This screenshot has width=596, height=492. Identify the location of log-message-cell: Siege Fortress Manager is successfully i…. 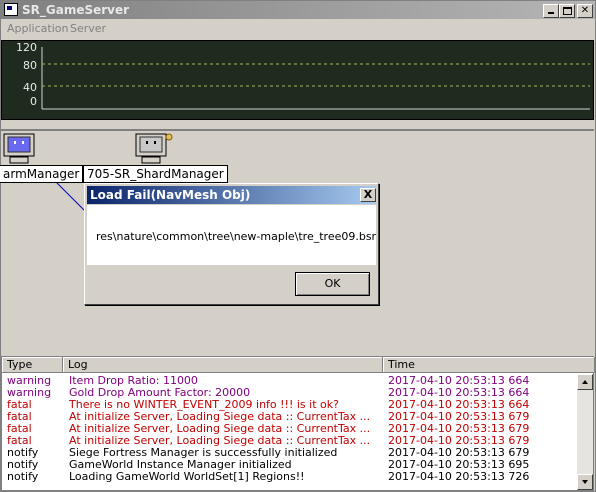
(203, 453).